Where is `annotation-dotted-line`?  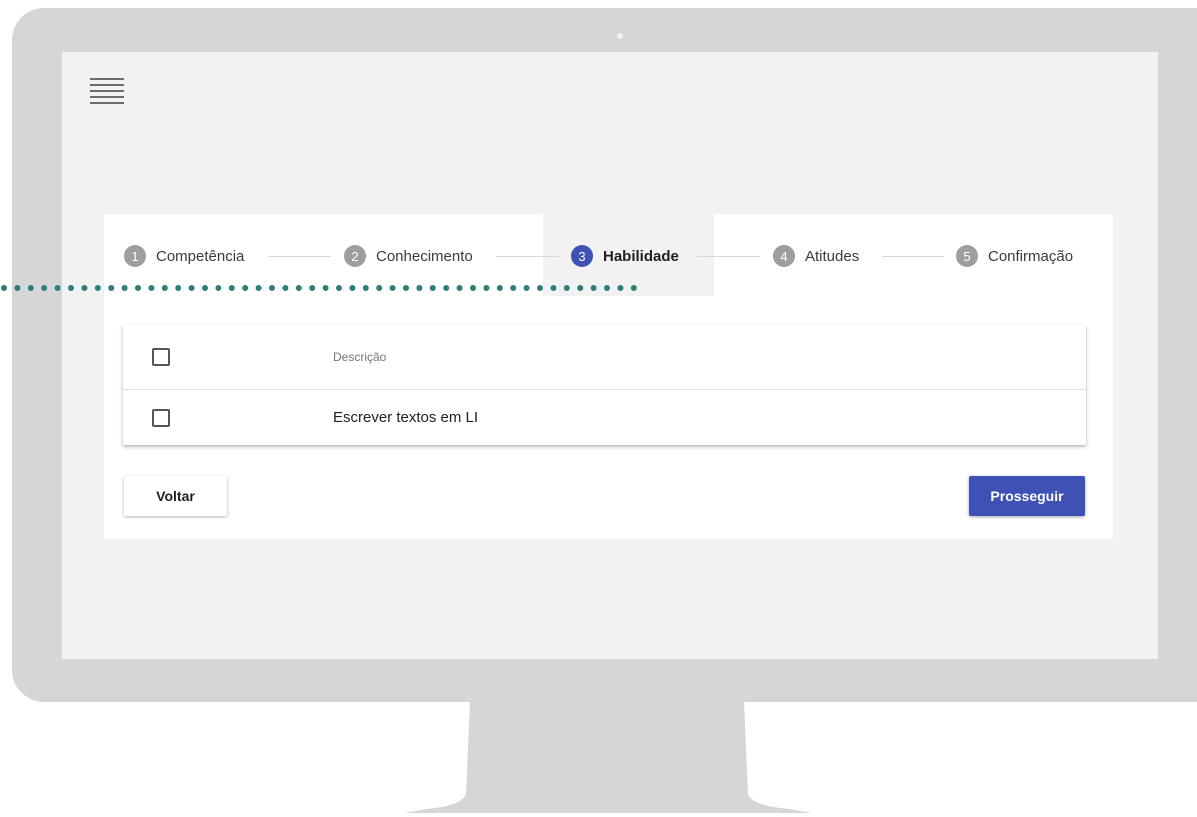 annotation-dotted-line is located at coordinates (322, 288).